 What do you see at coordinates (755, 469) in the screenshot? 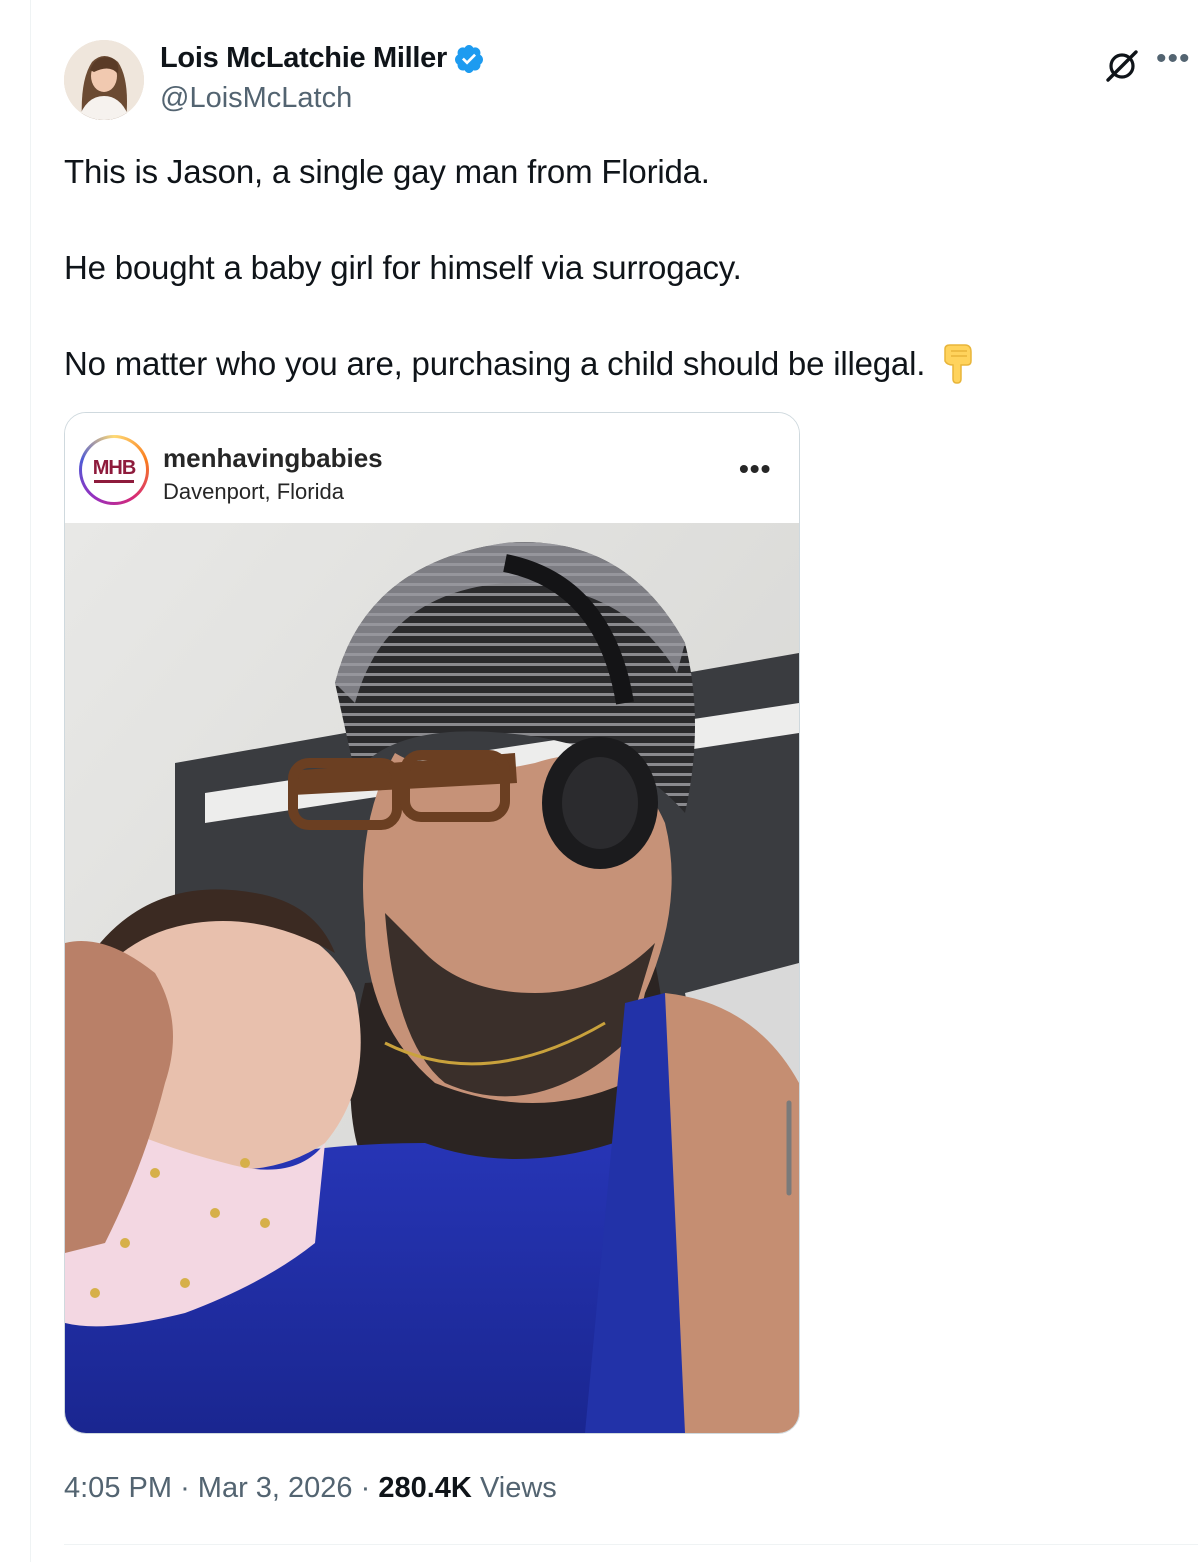
I see `instagram-more-icon: •••` at bounding box center [755, 469].